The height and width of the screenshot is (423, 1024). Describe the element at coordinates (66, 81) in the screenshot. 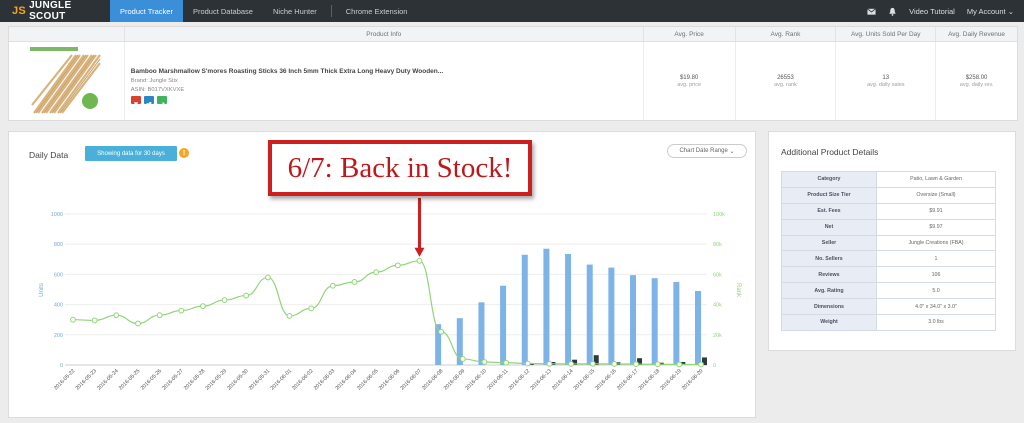

I see `product-thumbnail` at that location.